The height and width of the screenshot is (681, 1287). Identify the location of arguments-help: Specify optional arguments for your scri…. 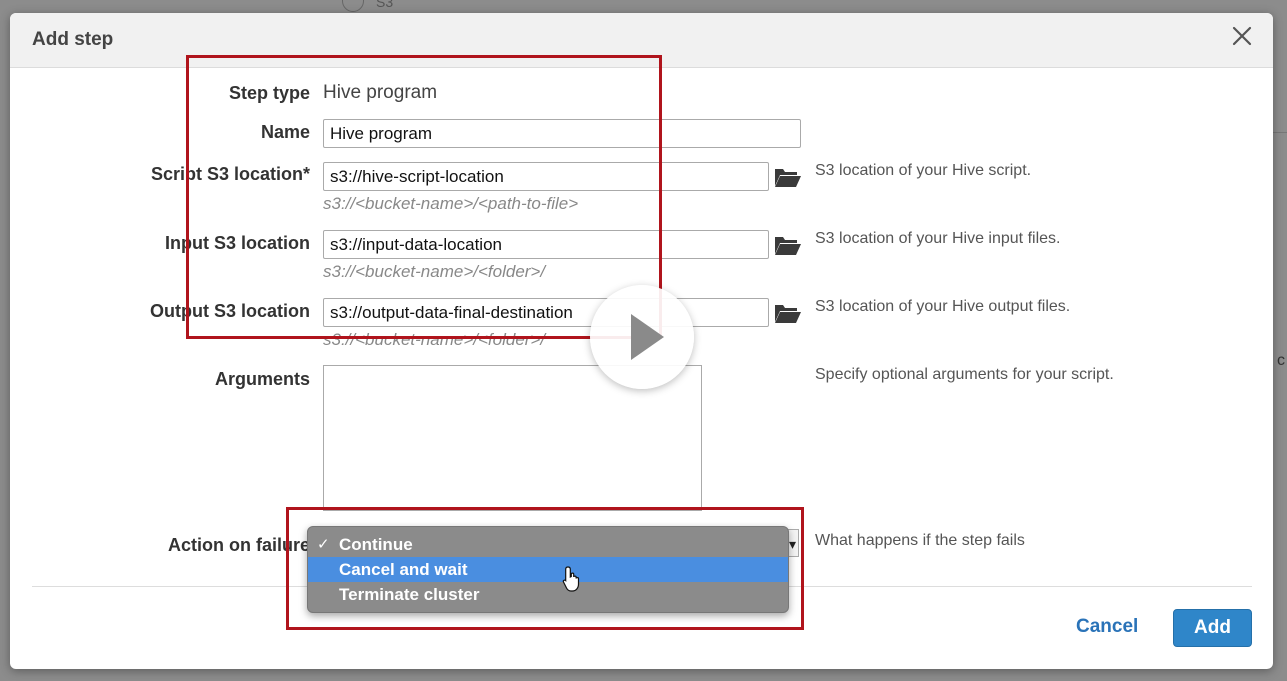
(964, 374).